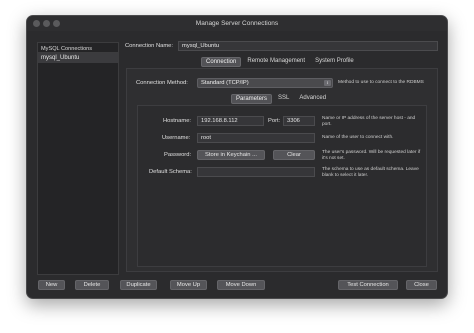 The width and height of the screenshot is (474, 333). Describe the element at coordinates (294, 155) in the screenshot. I see `clear-password-button: Clear` at that location.